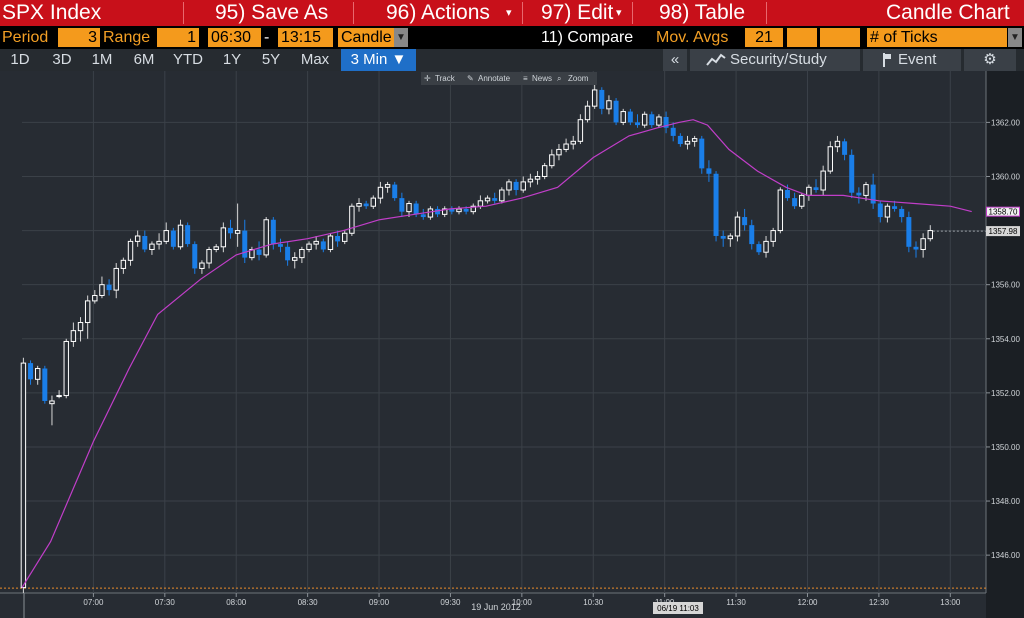  What do you see at coordinates (542, 78) in the screenshot?
I see `news-button: News` at bounding box center [542, 78].